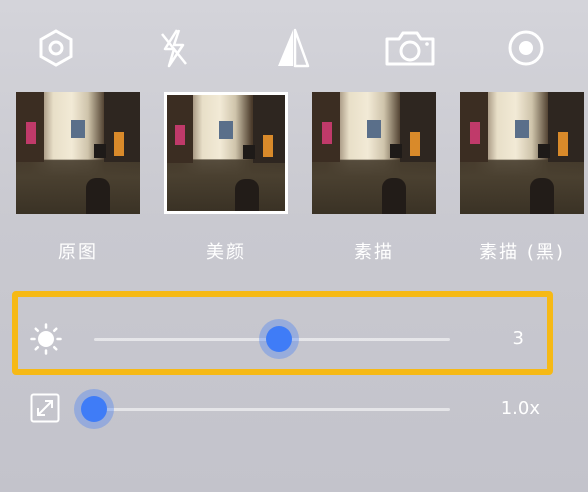  Describe the element at coordinates (78, 252) in the screenshot. I see `filter-label: 原图` at that location.